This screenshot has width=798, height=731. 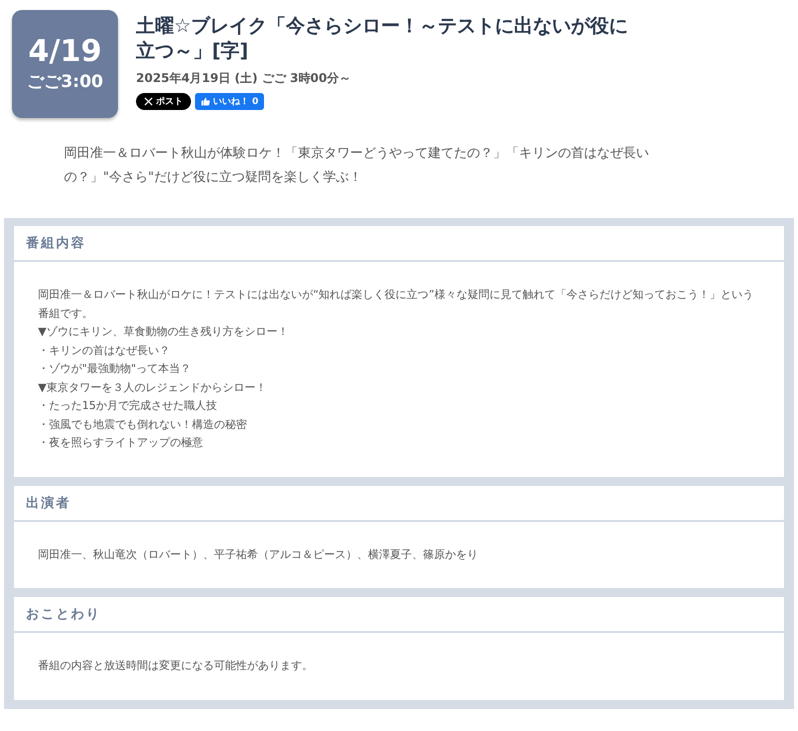 What do you see at coordinates (258, 554) in the screenshot?
I see `section-text: 岡田准一、秋山竜次（ロバート）、平子祐希（アルコ＆ピース）、横澤夏子、篠原かをり` at bounding box center [258, 554].